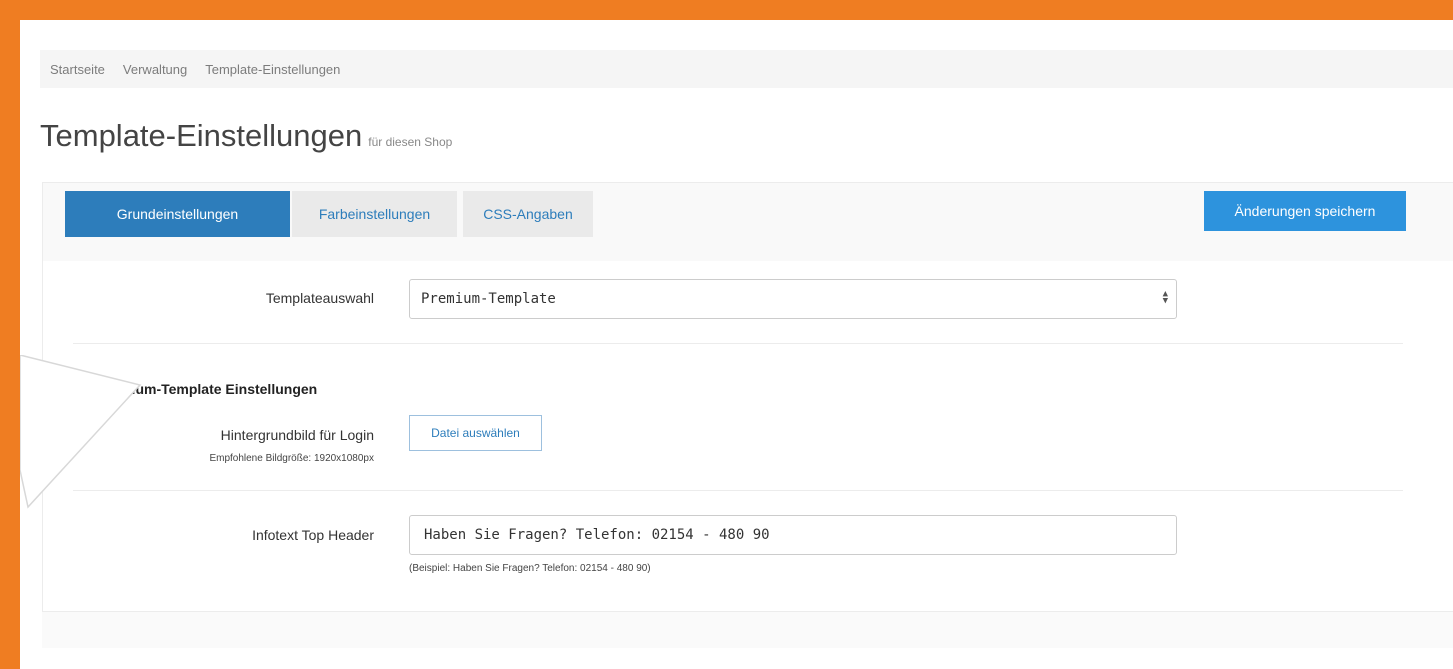 This screenshot has height=669, width=1453. Describe the element at coordinates (1165, 297) in the screenshot. I see `select-arrows-icon: ▲ ▼` at that location.